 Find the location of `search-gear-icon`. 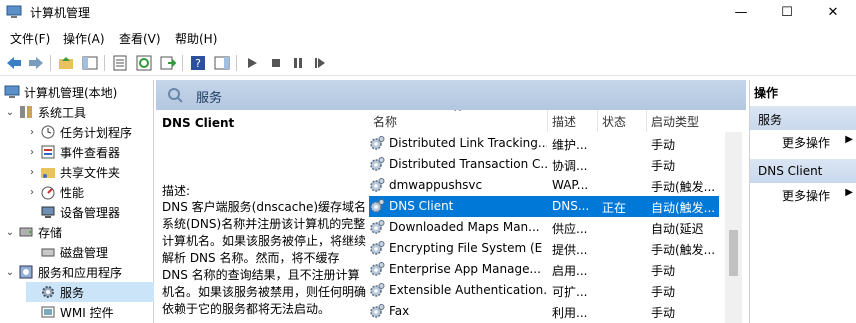

search-gear-icon is located at coordinates (175, 95).